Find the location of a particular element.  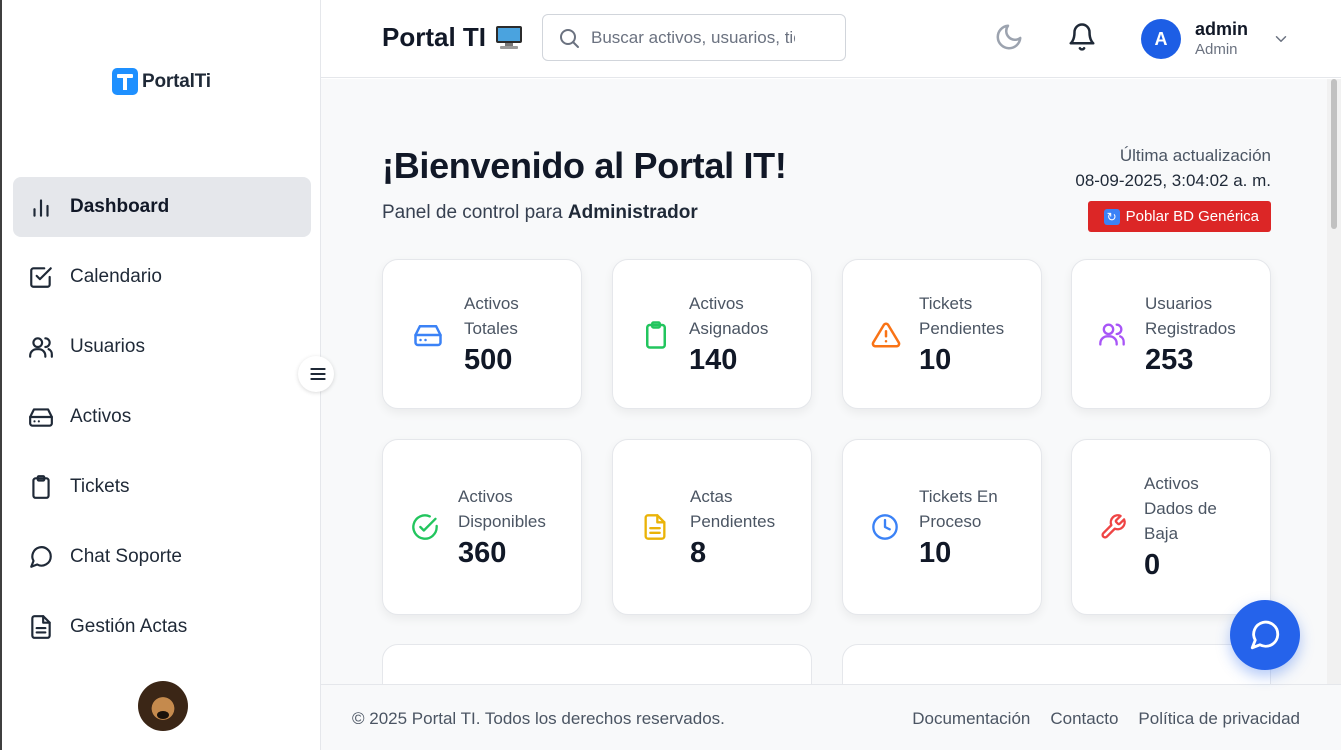

sidebar-item-label: Activos is located at coordinates (101, 416).